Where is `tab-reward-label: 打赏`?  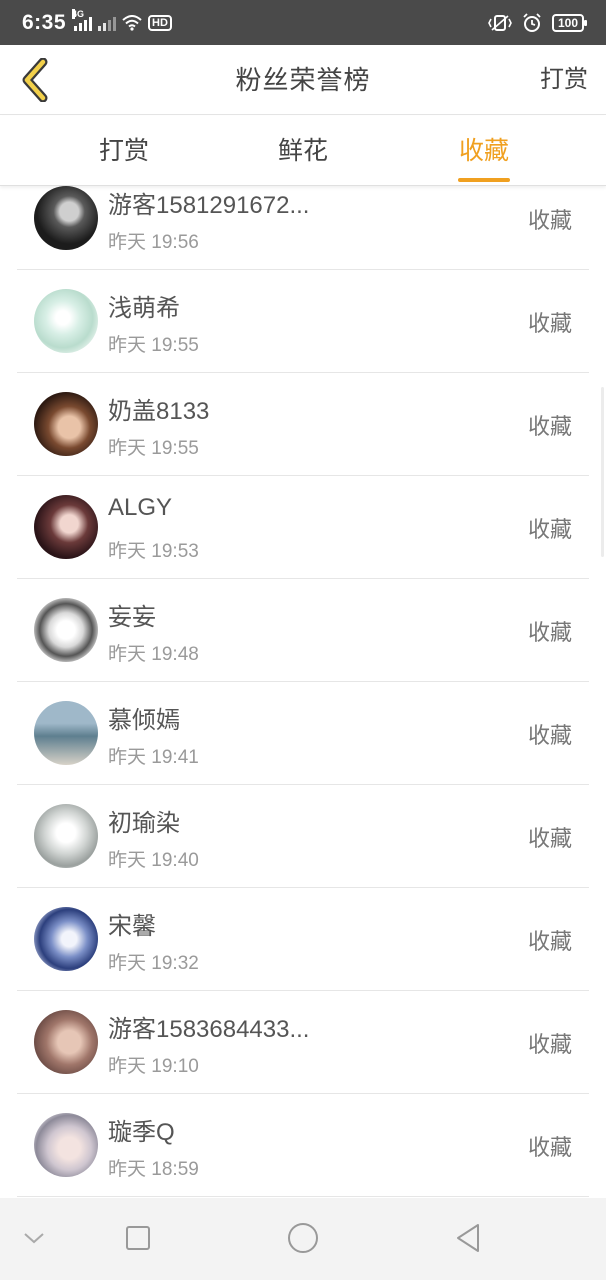 tab-reward-label: 打赏 is located at coordinates (123, 151).